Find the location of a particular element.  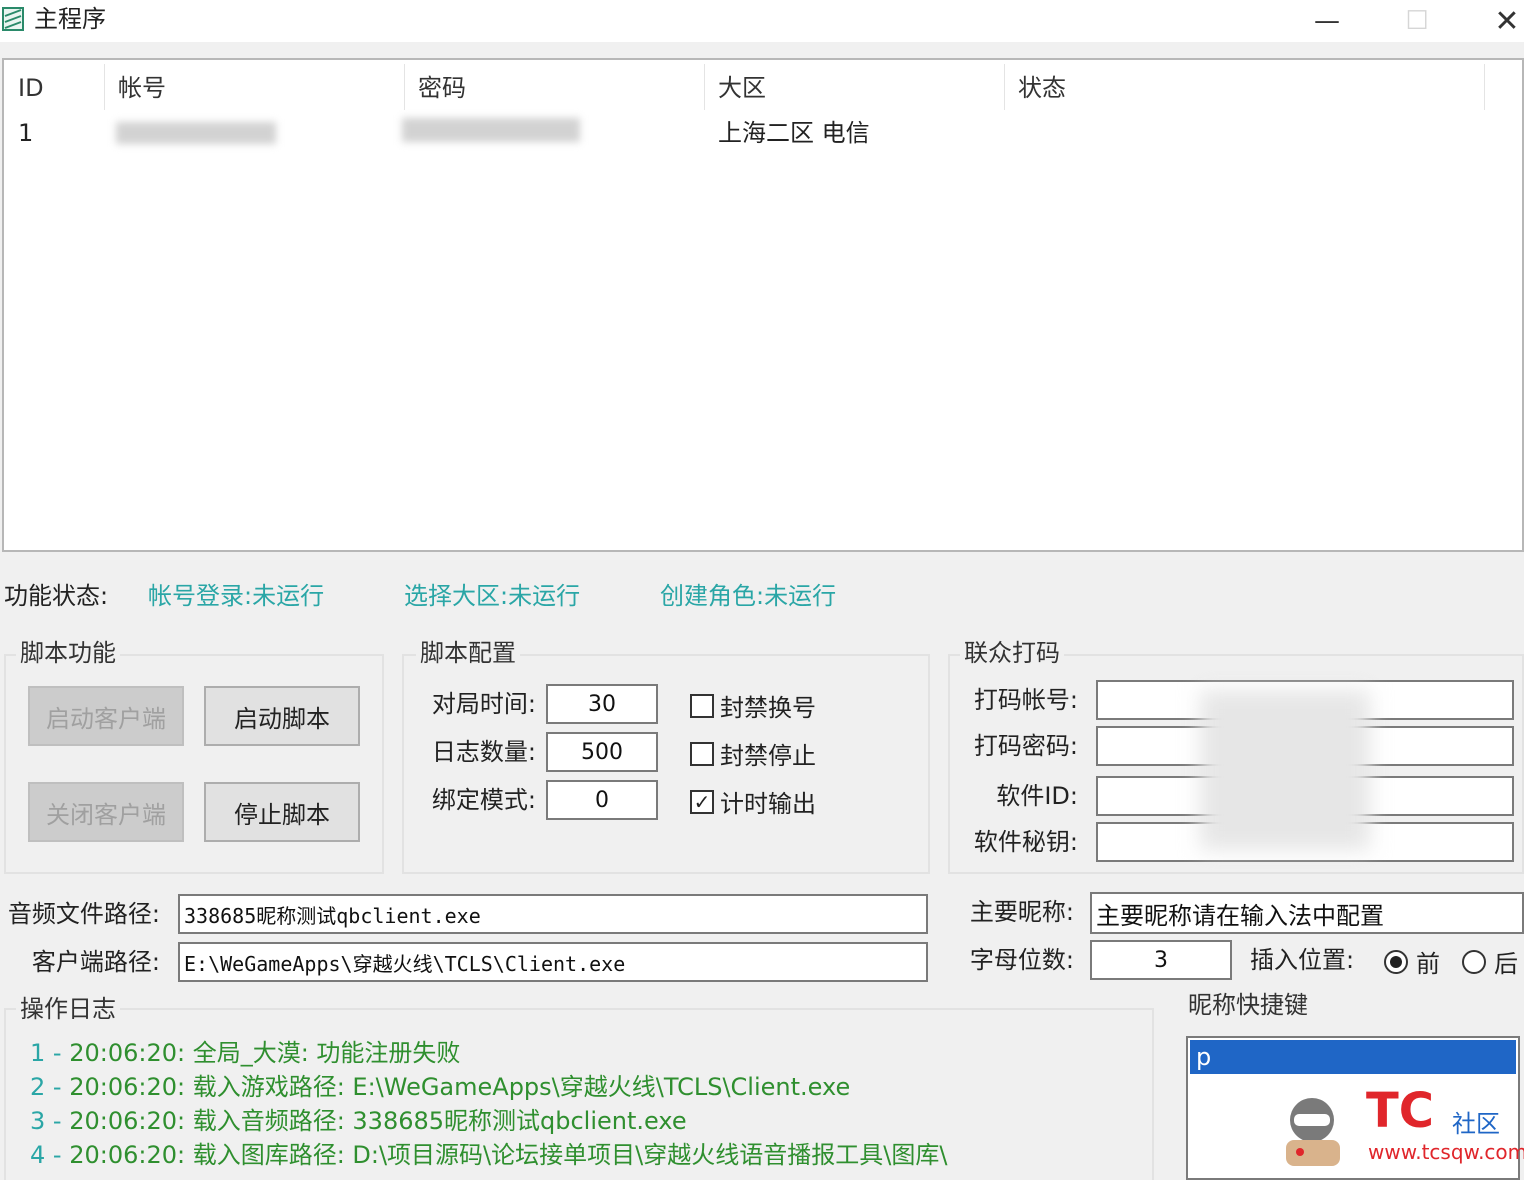

insert-position-label: 插入位置: is located at coordinates (1302, 960).